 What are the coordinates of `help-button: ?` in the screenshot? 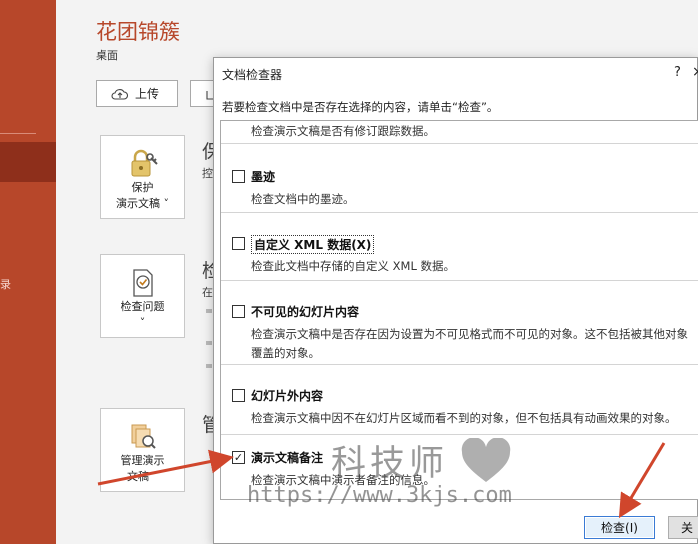 It's located at (677, 72).